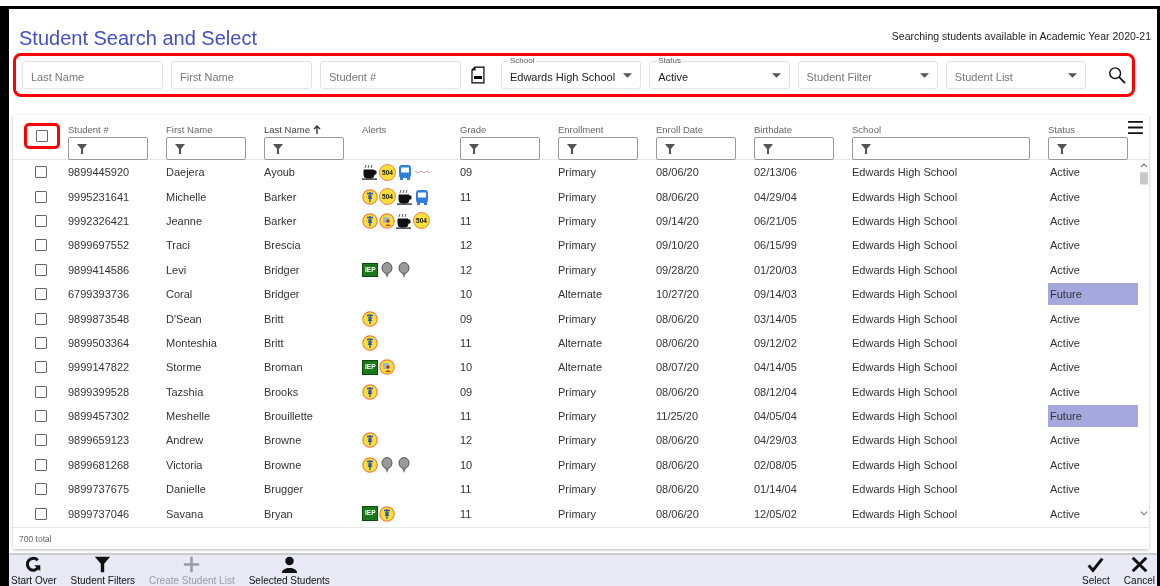 The height and width of the screenshot is (586, 1160). I want to click on person-icon, so click(289, 564).